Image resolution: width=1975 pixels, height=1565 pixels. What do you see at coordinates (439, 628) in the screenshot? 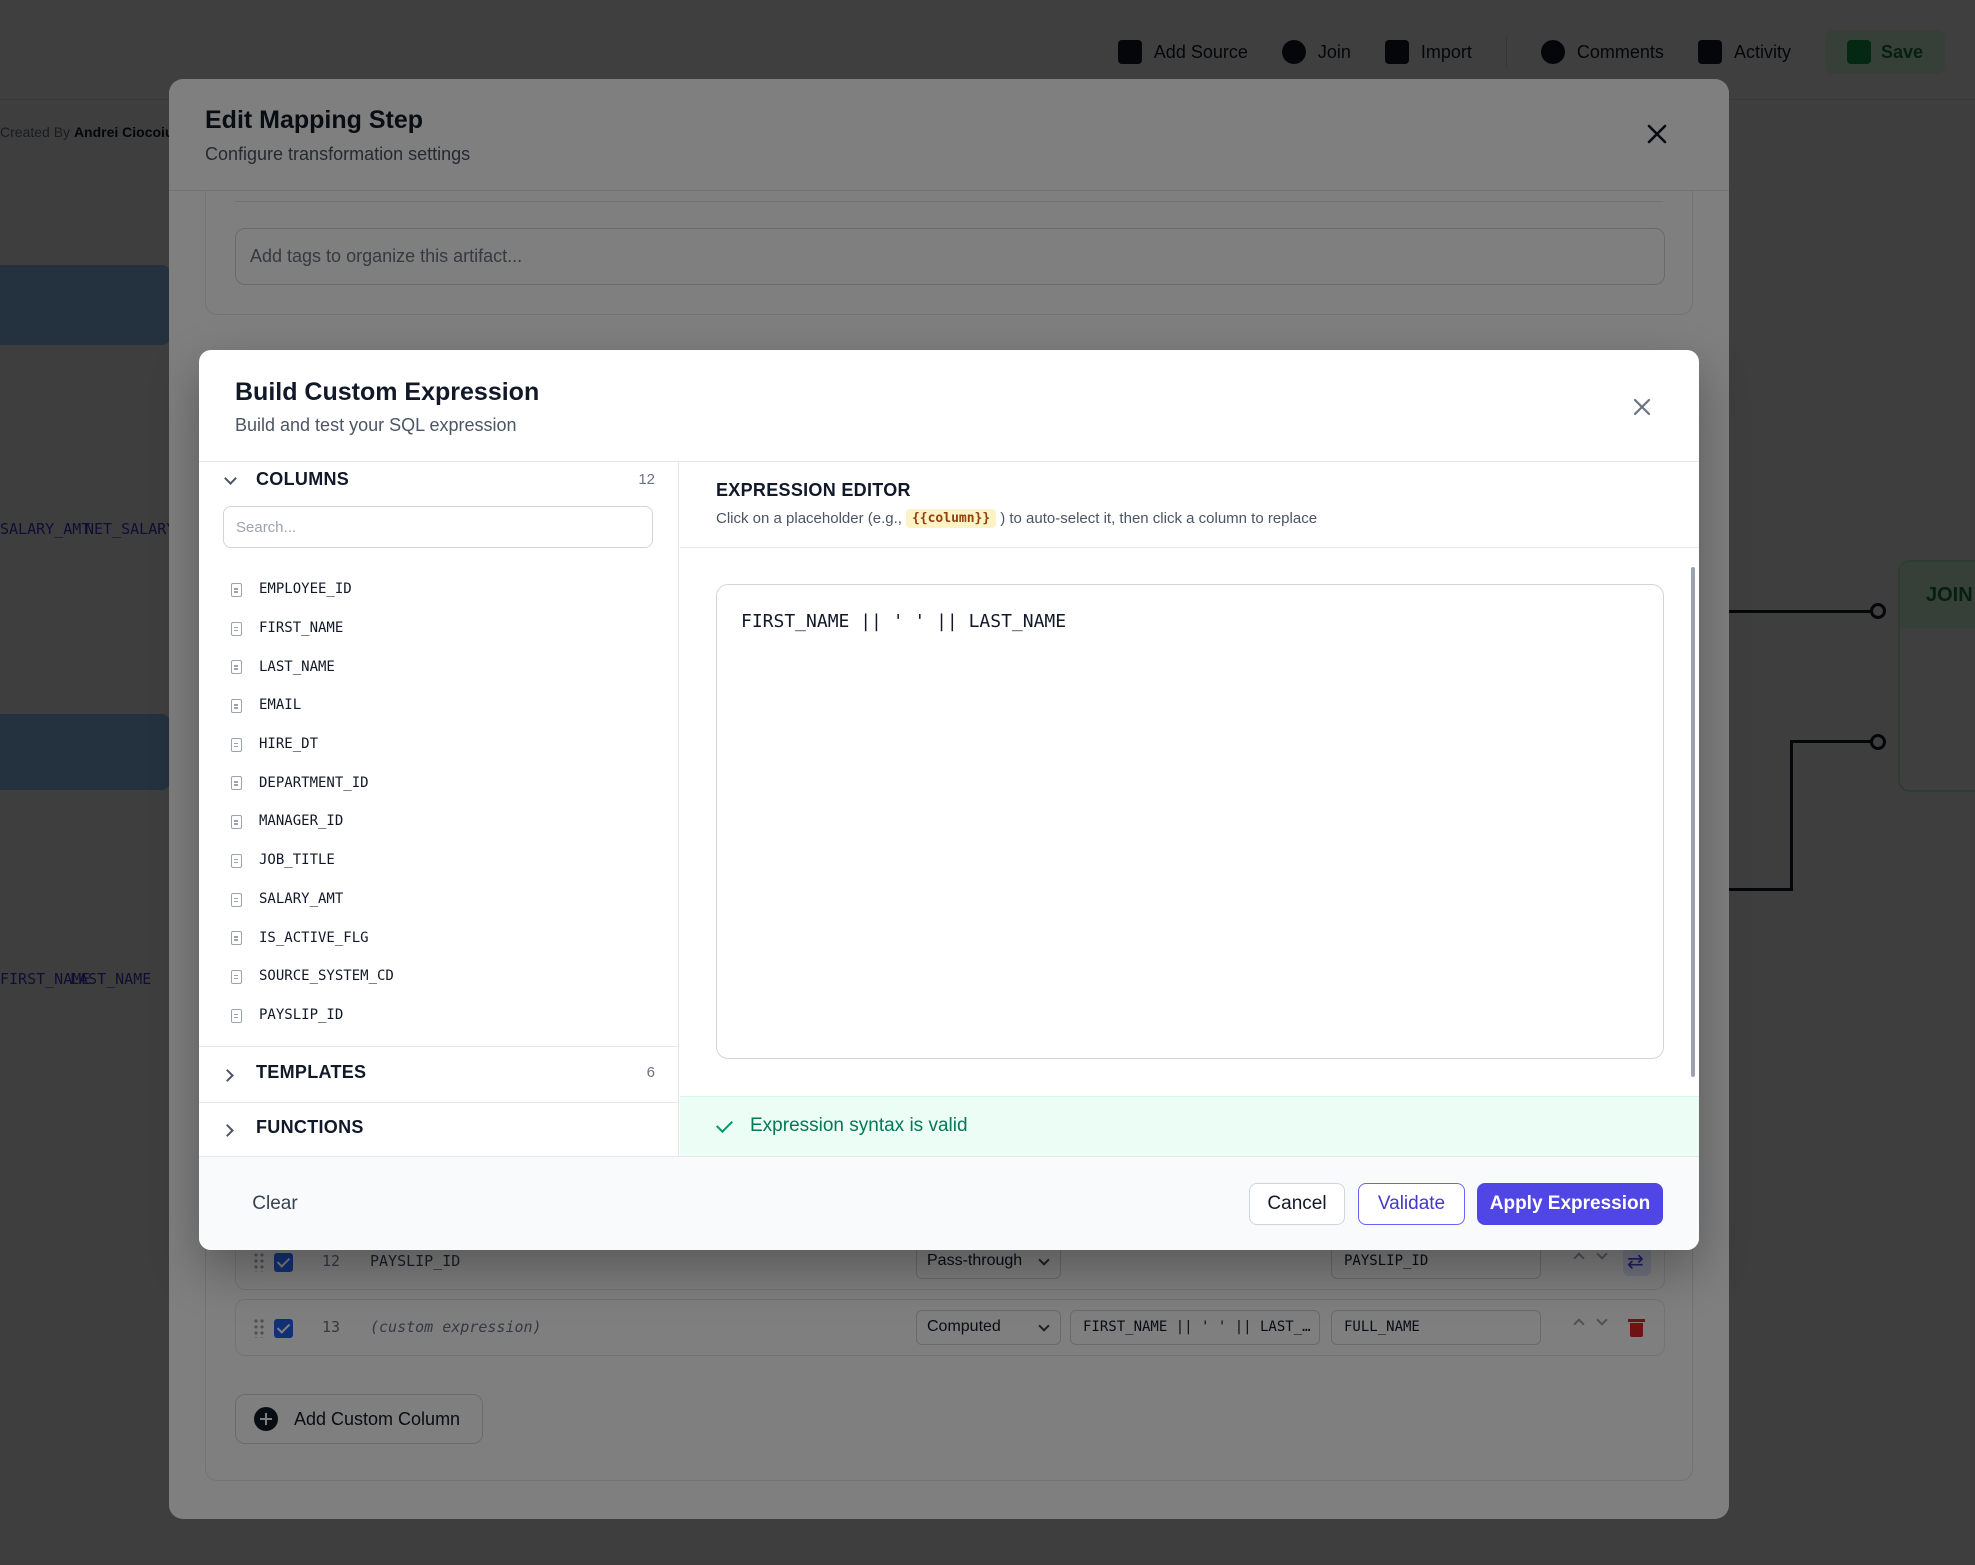
I see `column-item: FIRST_NAME` at bounding box center [439, 628].